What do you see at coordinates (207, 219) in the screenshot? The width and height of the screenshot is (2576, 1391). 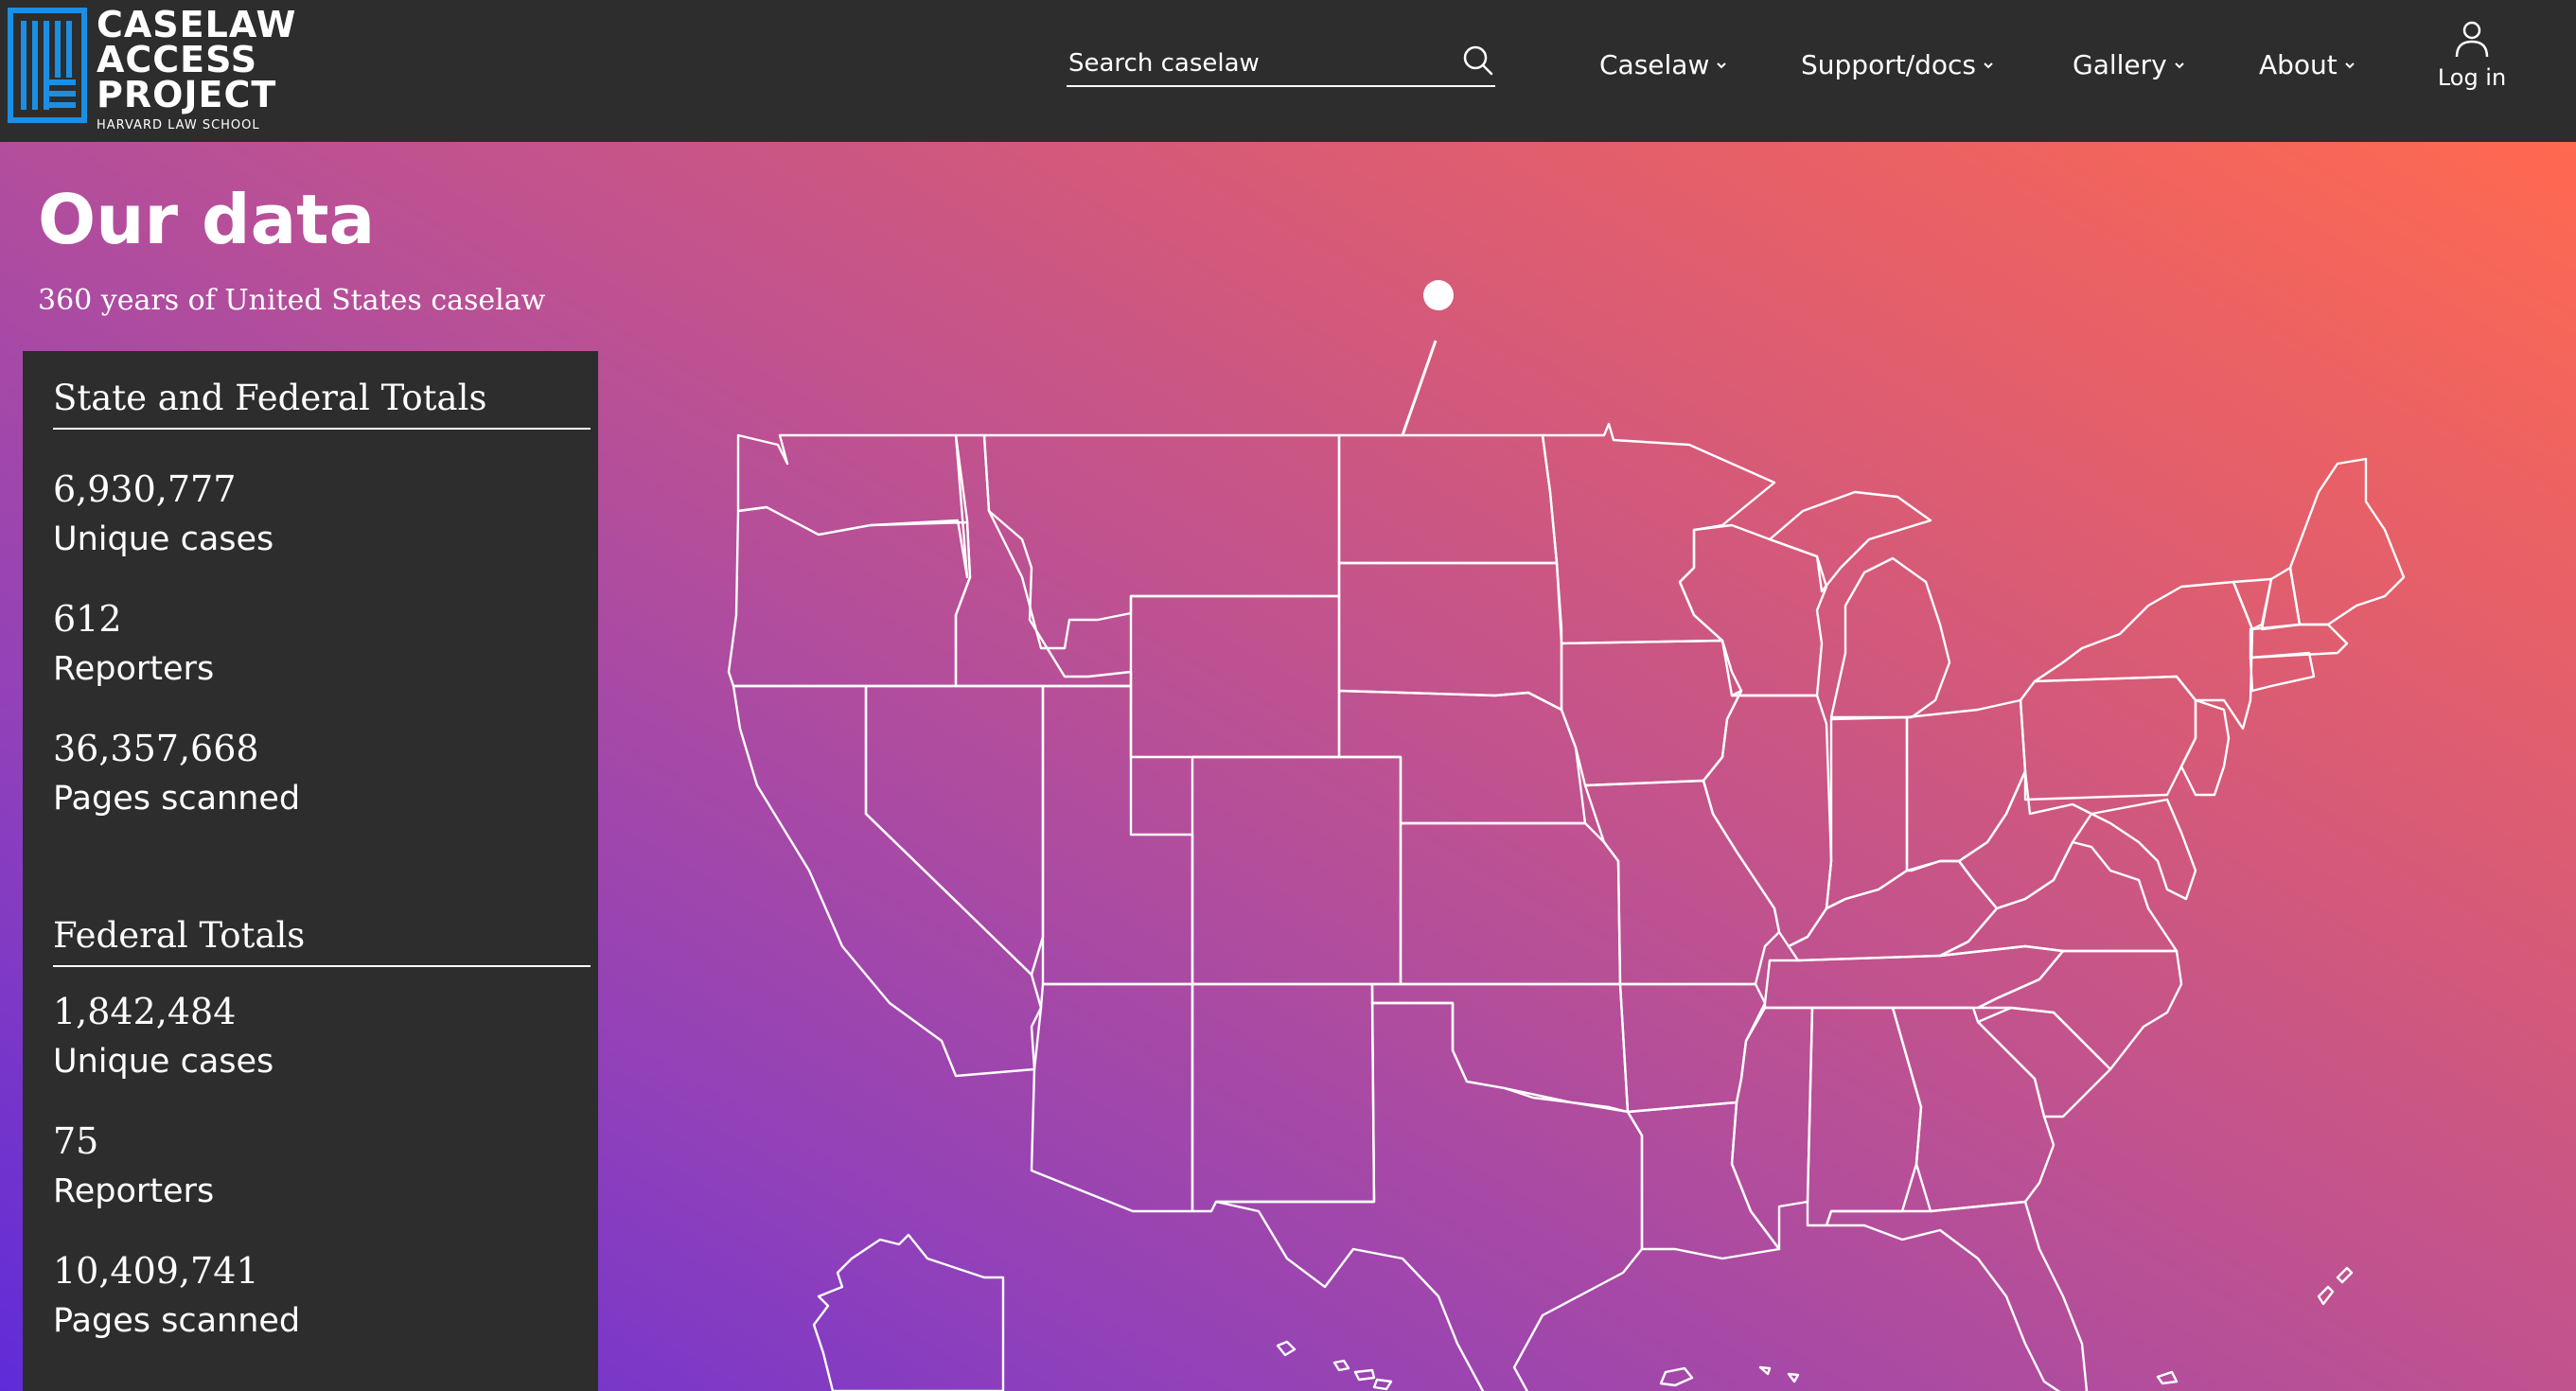 I see `page-title: Our data` at bounding box center [207, 219].